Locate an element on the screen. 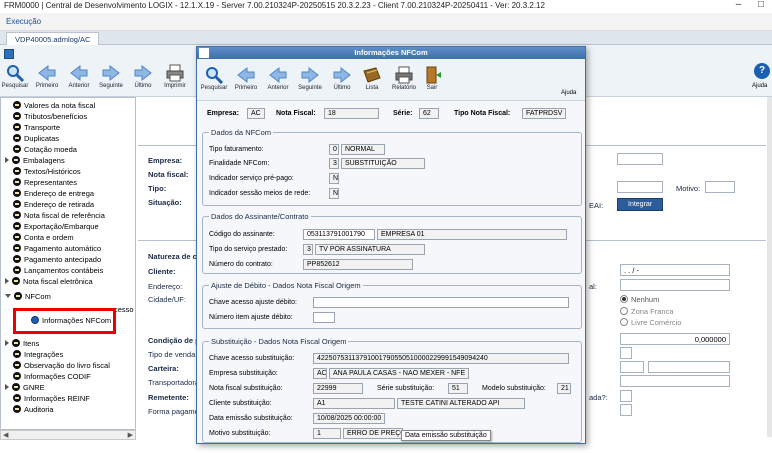 The image size is (772, 453). tipo-faturamento-code: 0 is located at coordinates (334, 149).